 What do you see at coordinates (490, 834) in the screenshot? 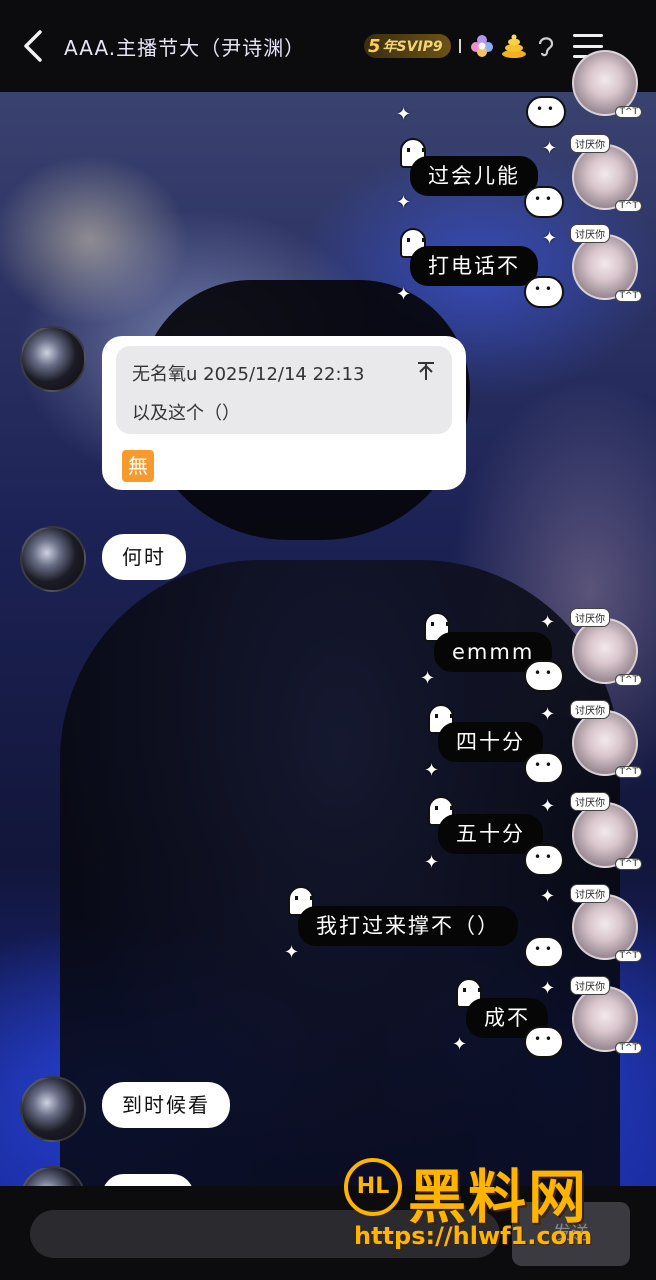
I see `message-bubble-self: 五十分` at bounding box center [490, 834].